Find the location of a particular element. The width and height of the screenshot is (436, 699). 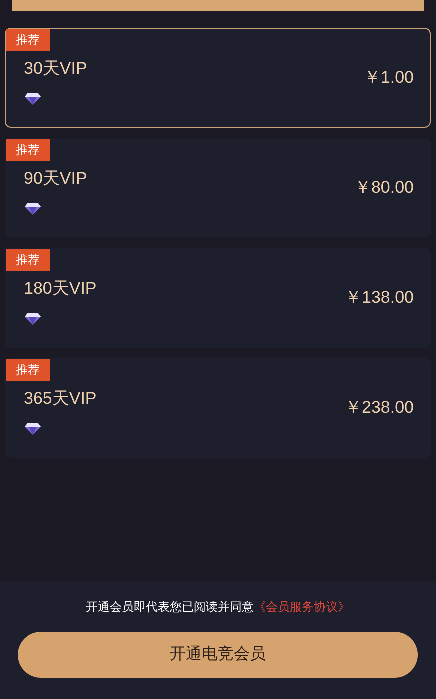

agreement-link: 《会员服务协议》 is located at coordinates (302, 607).